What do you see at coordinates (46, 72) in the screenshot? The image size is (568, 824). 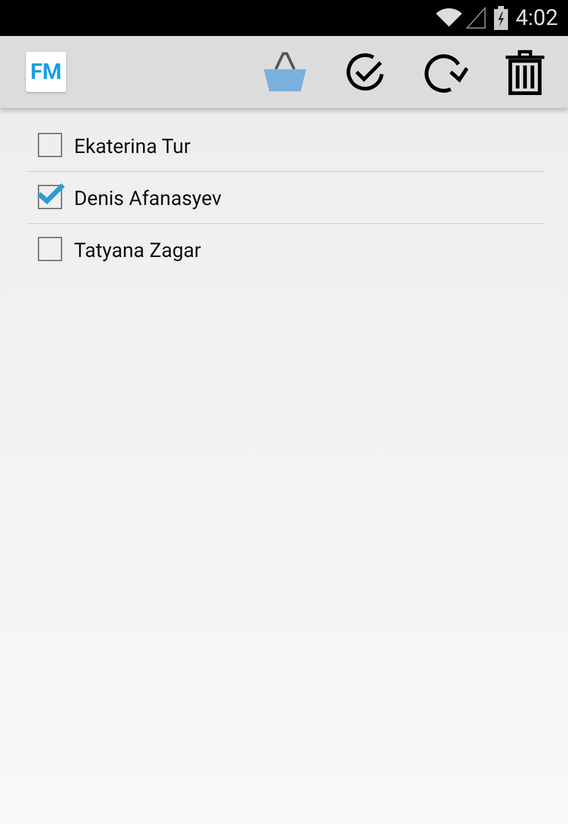 I see `app-logo: FM` at bounding box center [46, 72].